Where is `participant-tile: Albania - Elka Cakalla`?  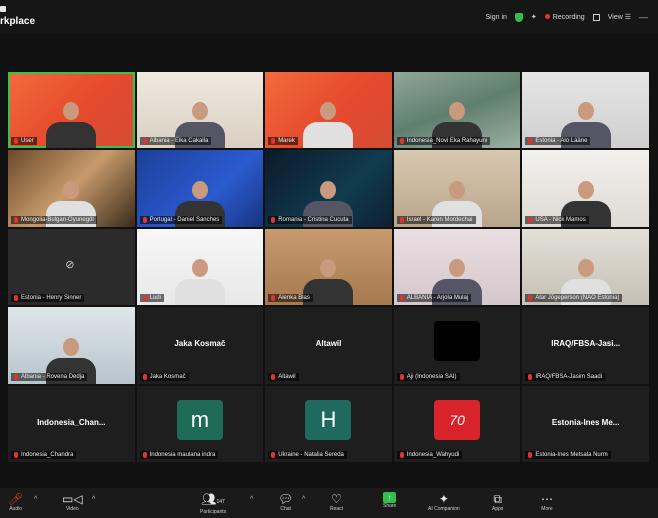 participant-tile: Albania - Elka Cakalla is located at coordinates (200, 110).